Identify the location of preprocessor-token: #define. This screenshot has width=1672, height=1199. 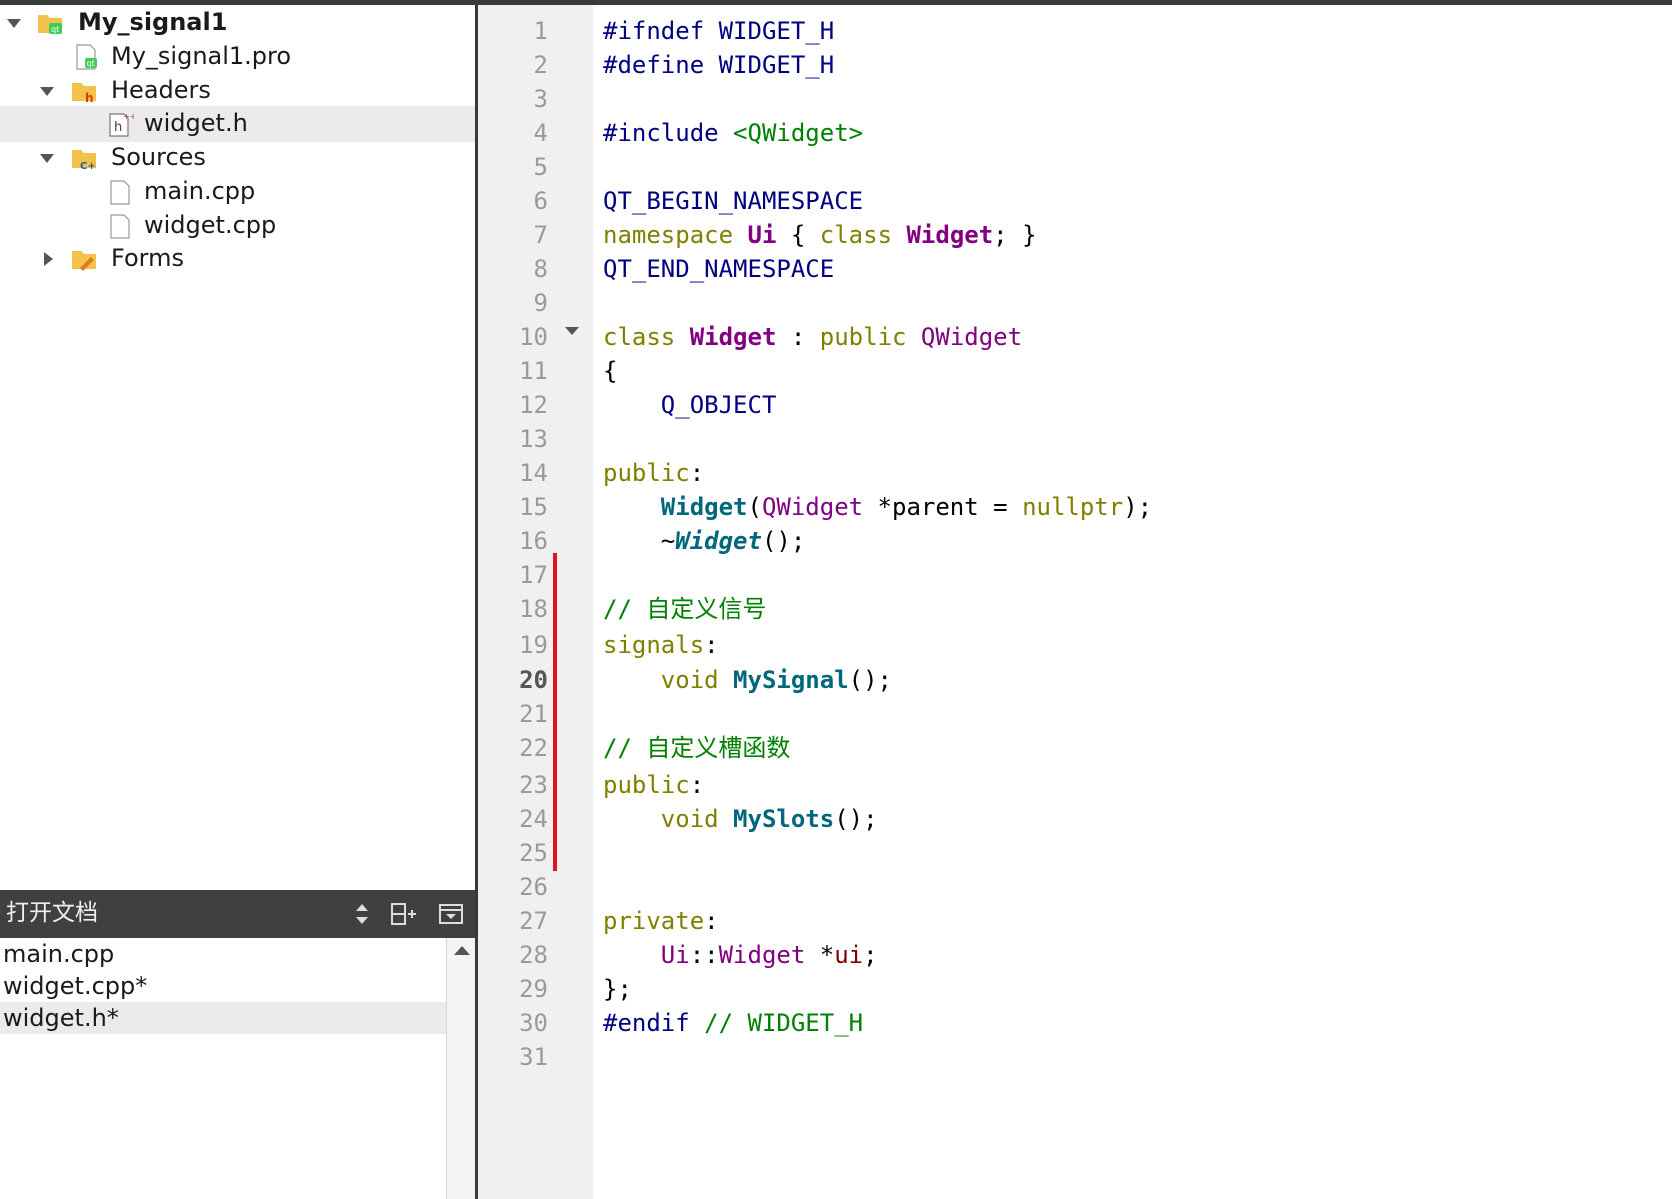
(654, 65).